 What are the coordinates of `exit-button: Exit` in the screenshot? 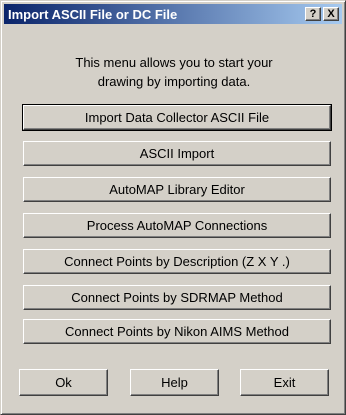 It's located at (284, 382).